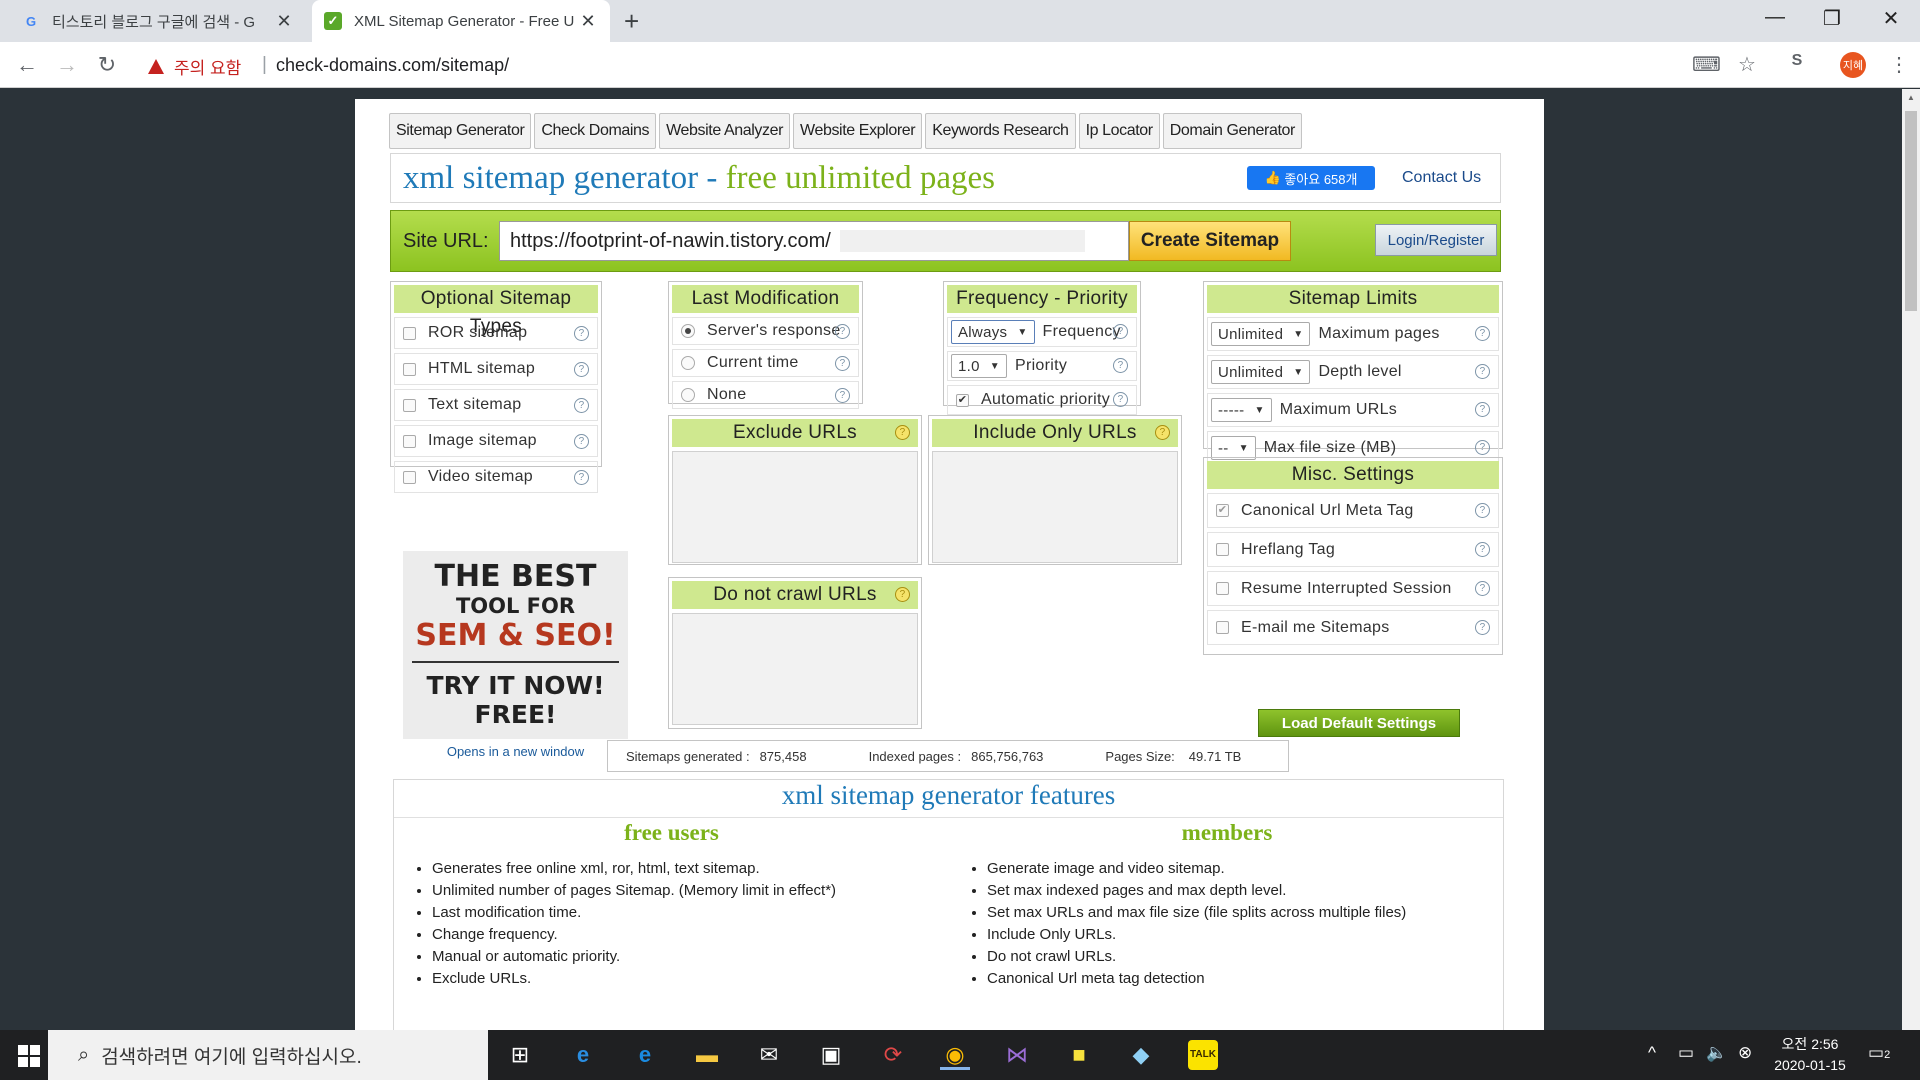 This screenshot has width=1920, height=1080. I want to click on sticky-notes-icon: ■, so click(1079, 1055).